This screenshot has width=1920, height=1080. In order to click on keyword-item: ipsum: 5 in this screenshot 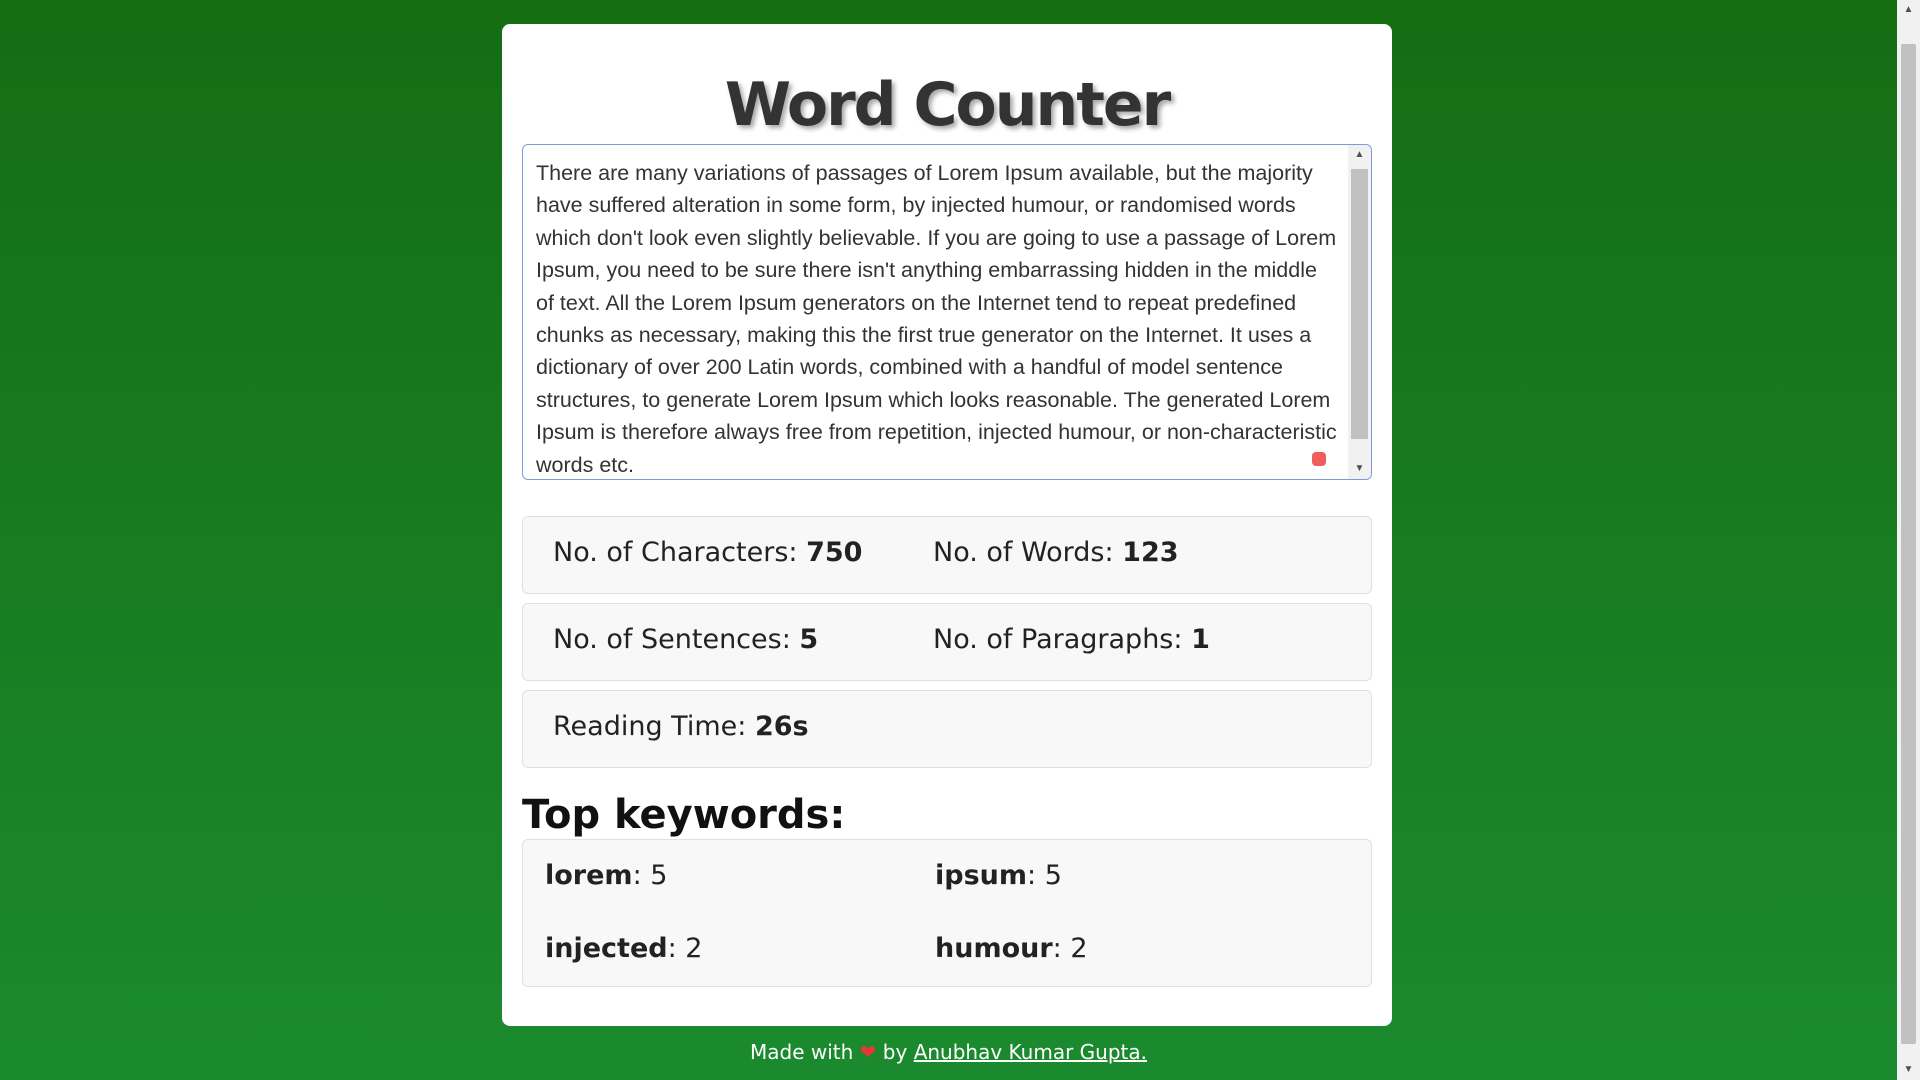, I will do `click(998, 875)`.